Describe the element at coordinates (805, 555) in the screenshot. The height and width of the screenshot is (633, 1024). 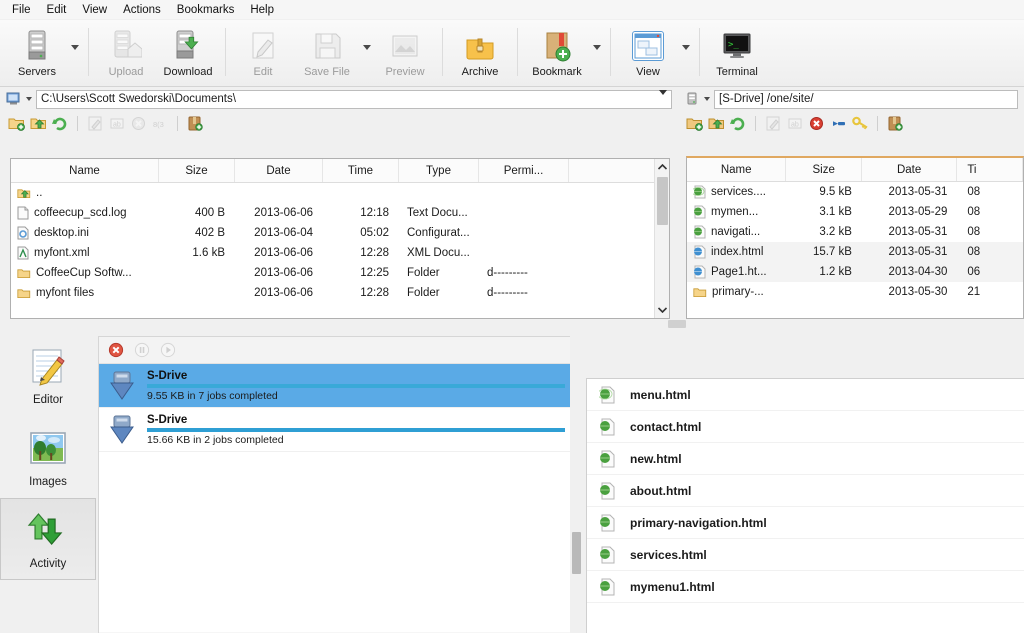
I see `list-item: services.html` at that location.